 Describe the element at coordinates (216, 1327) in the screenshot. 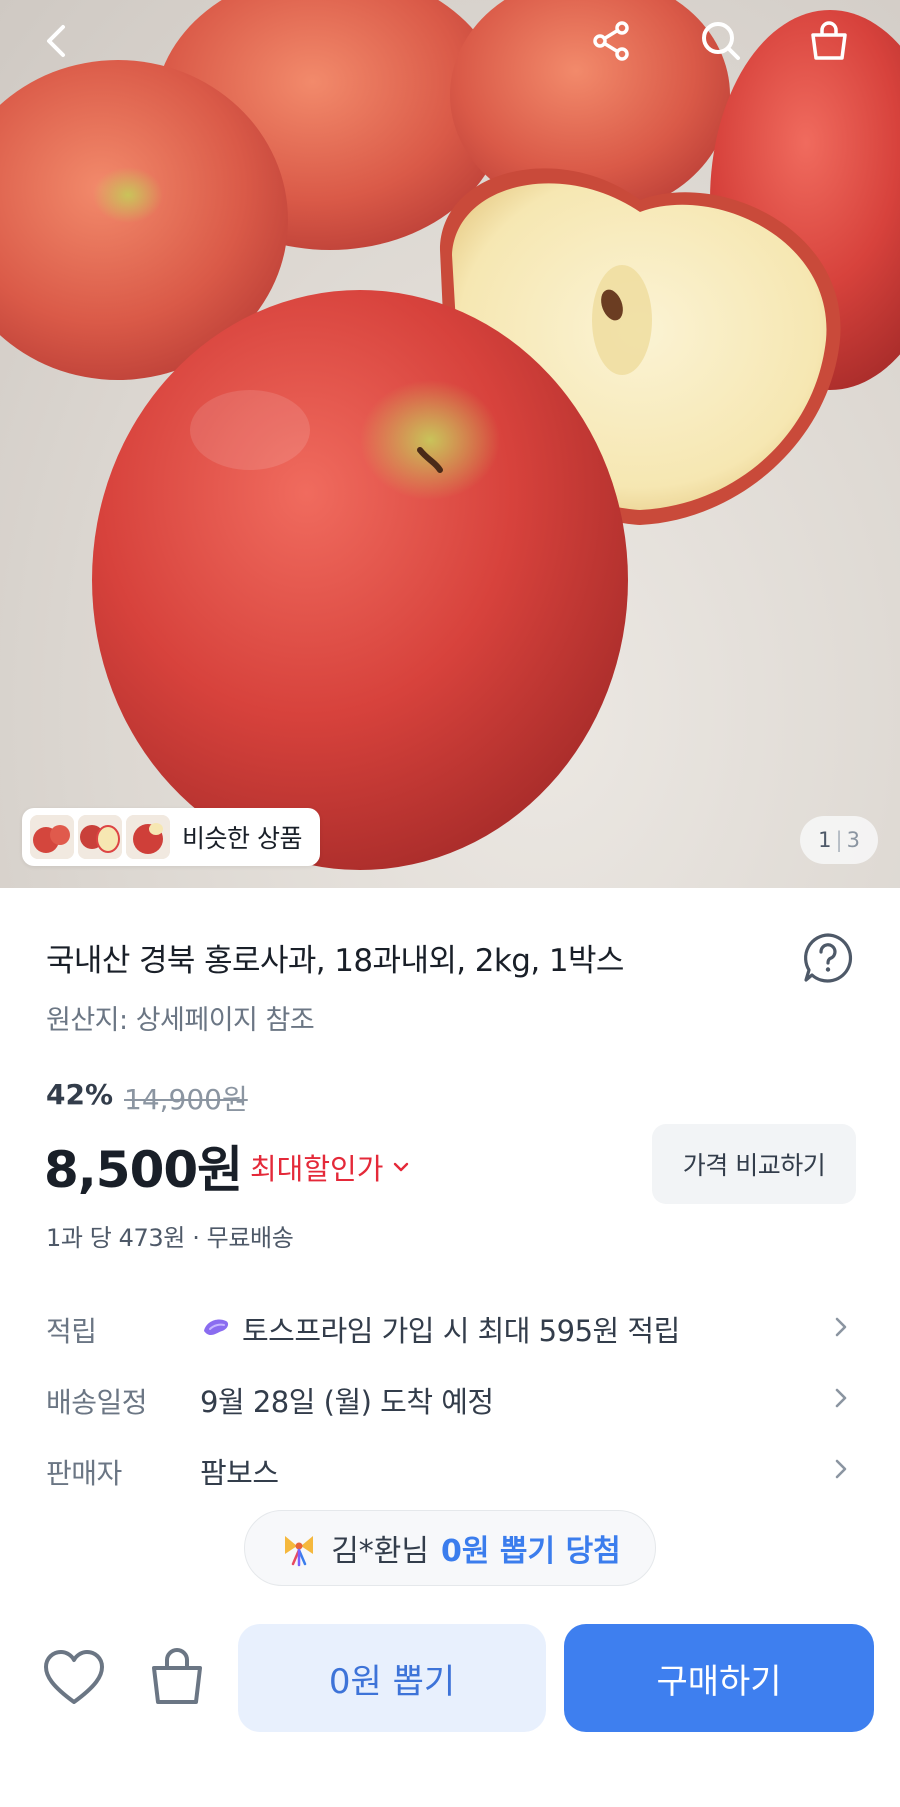

I see `toss-prime-icon` at that location.